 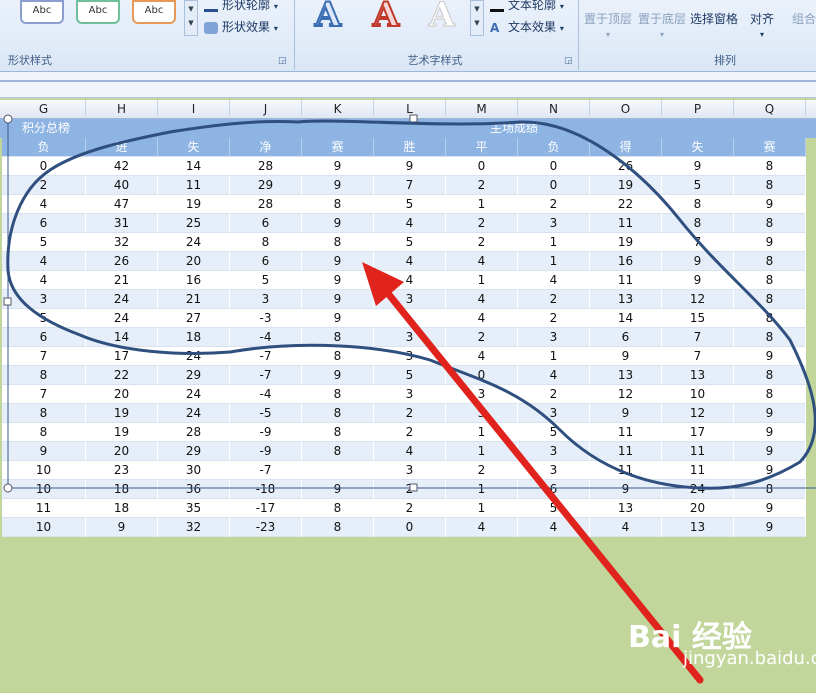 What do you see at coordinates (770, 109) in the screenshot?
I see `column-header-q: Q` at bounding box center [770, 109].